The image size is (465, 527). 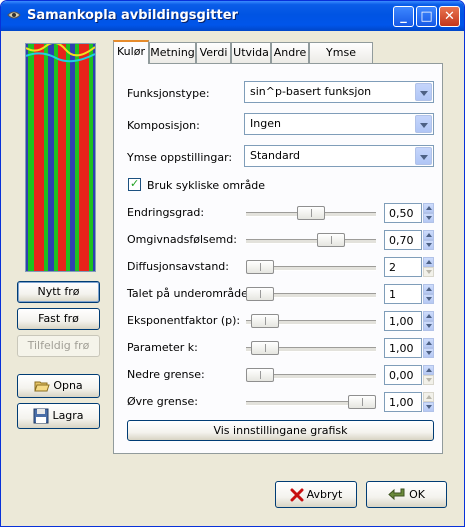 I want to click on pattern-preview, so click(x=60, y=157).